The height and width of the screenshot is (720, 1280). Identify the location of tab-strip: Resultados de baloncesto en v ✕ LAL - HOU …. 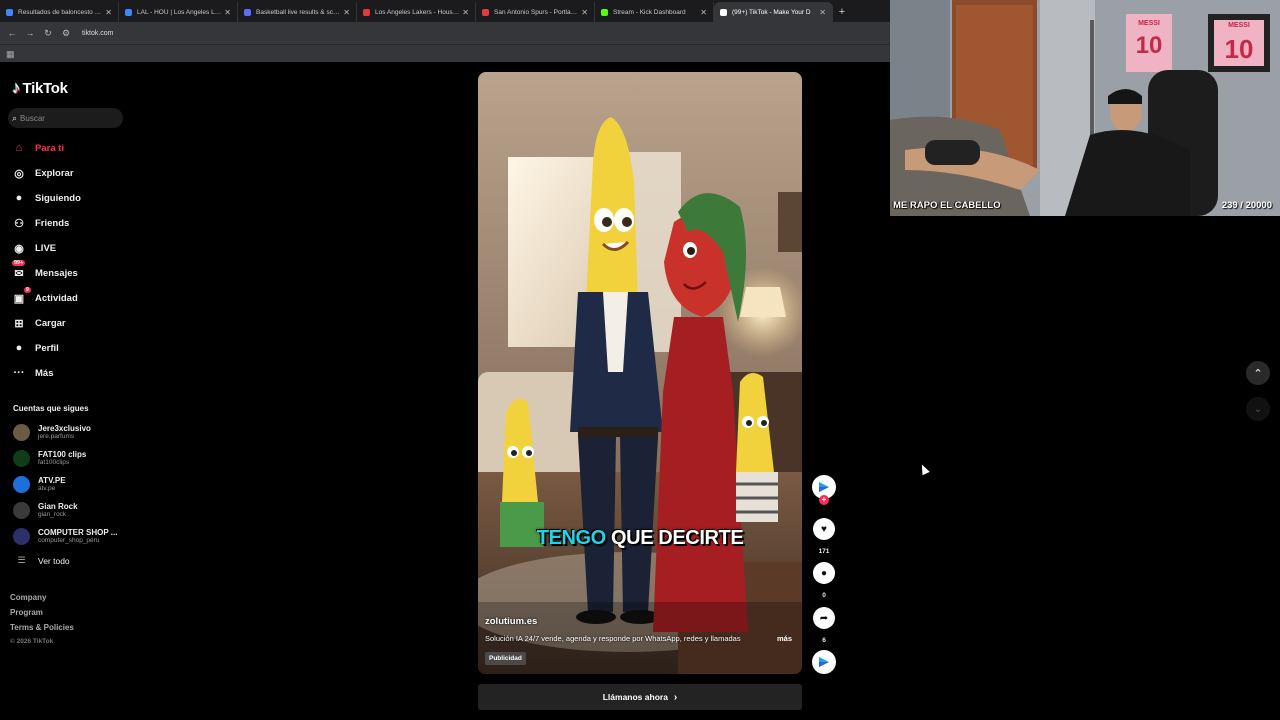
(445, 11).